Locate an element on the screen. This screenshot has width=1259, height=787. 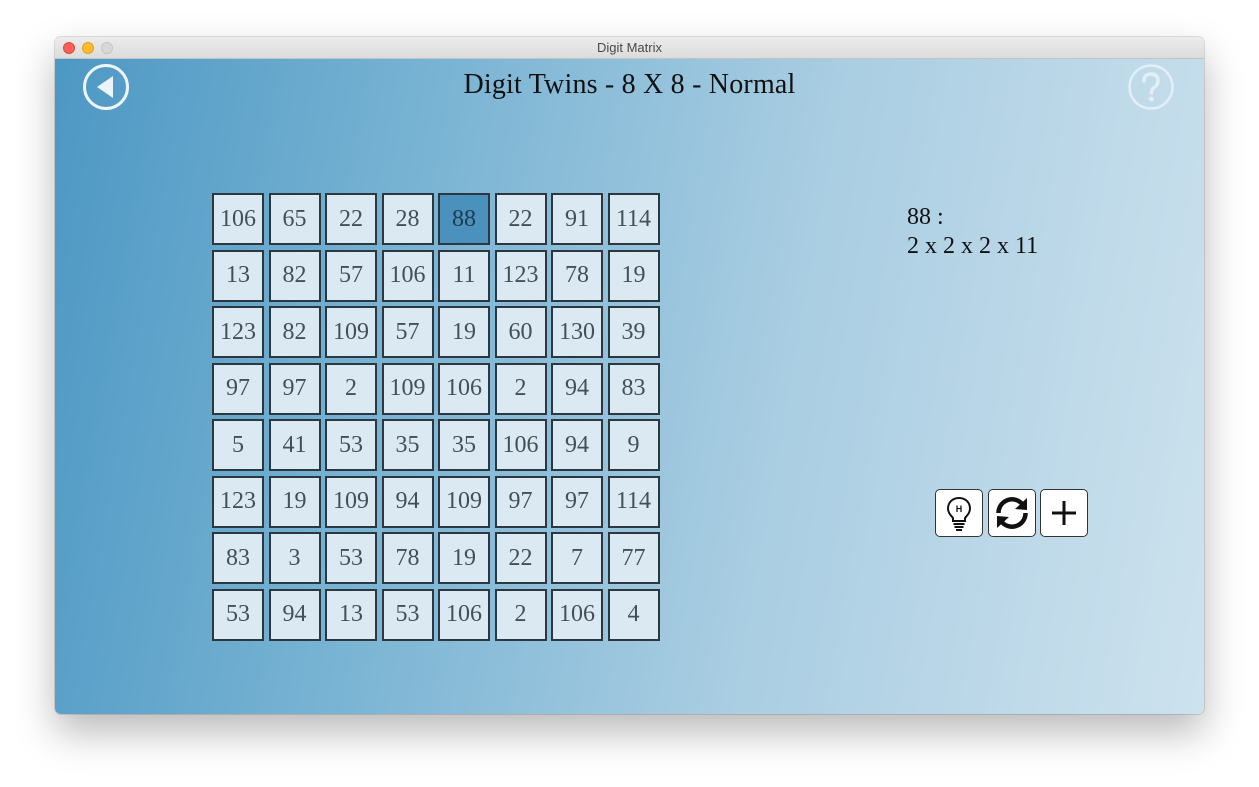
restart-button is located at coordinates (1012, 513).